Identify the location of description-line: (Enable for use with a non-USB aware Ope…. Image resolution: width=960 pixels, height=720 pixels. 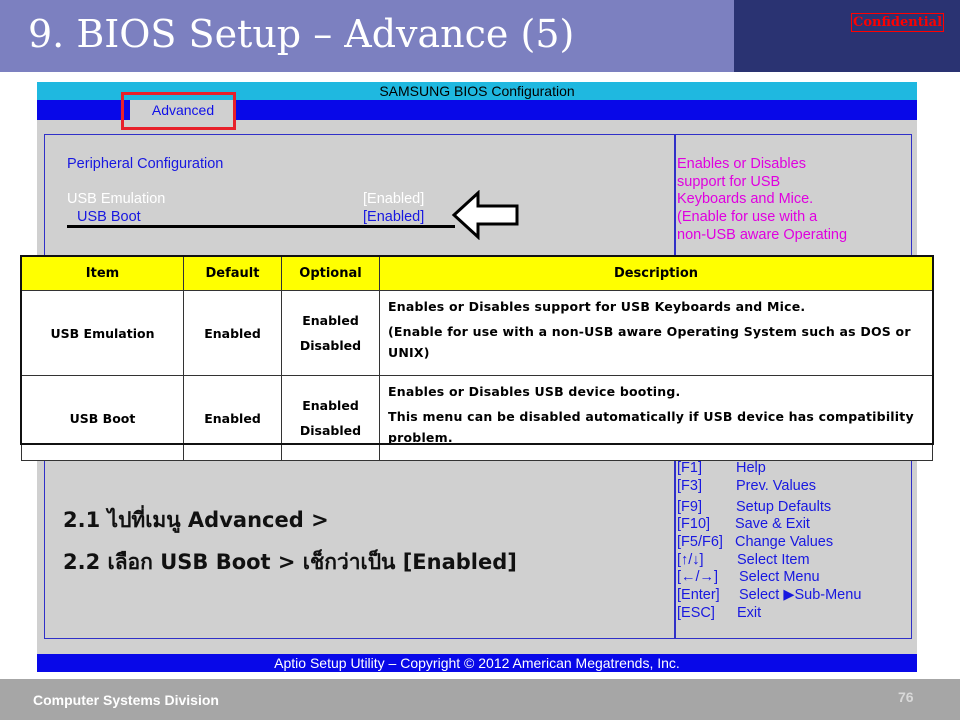
(649, 342).